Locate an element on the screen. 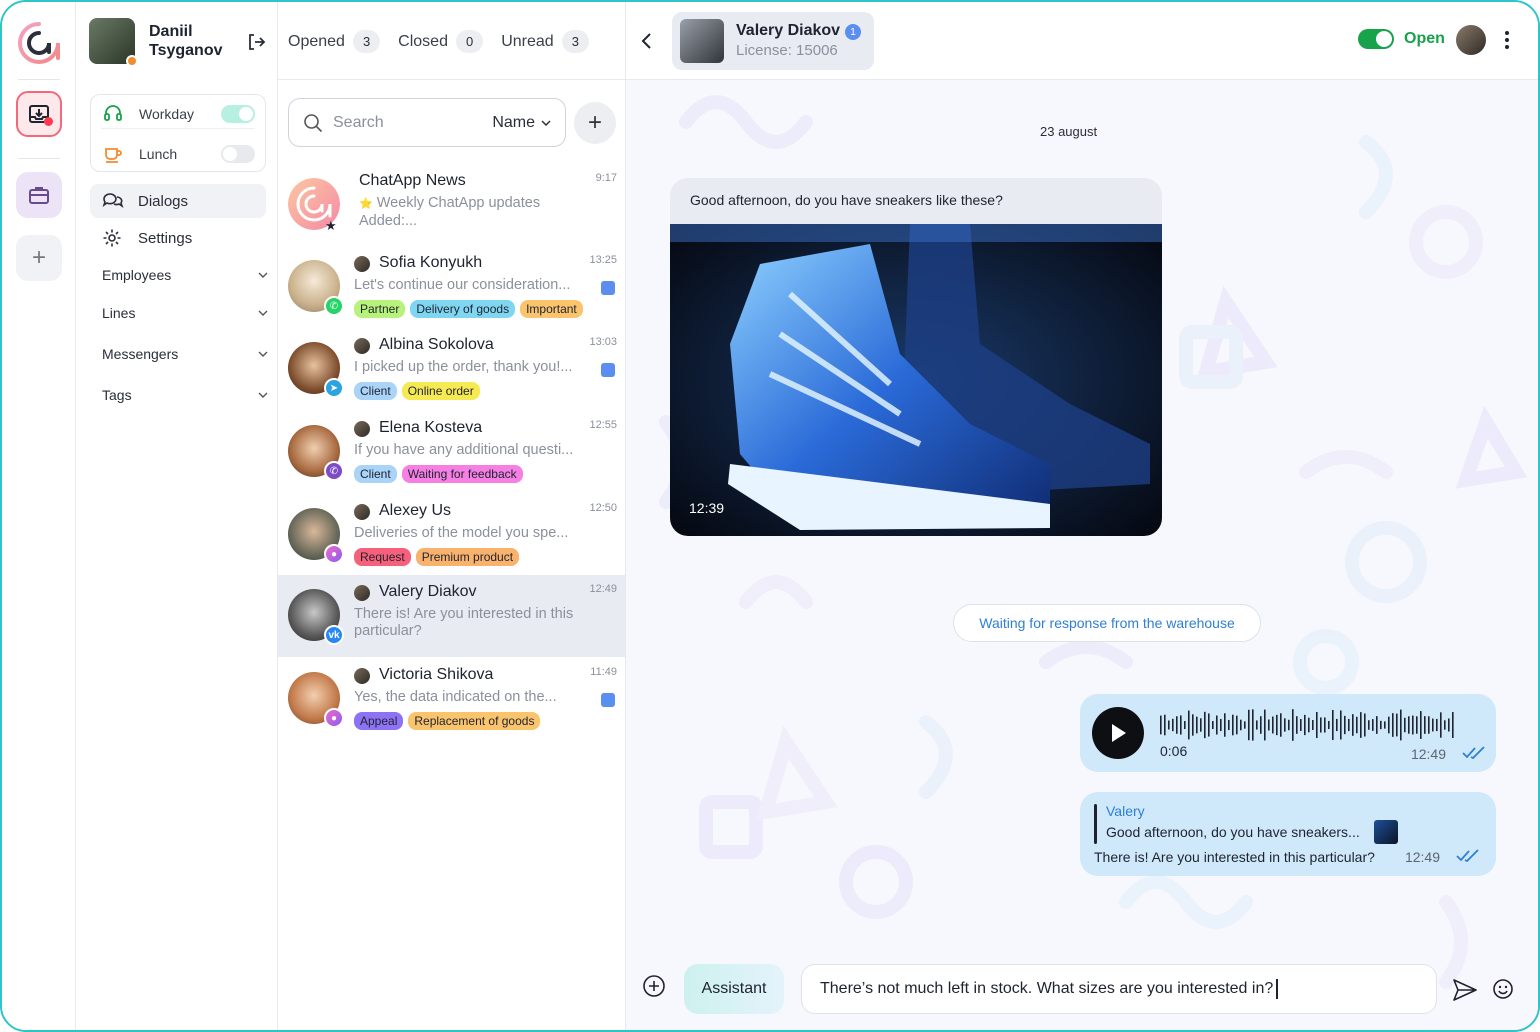 The width and height of the screenshot is (1540, 1032). sort-value: Name is located at coordinates (513, 122).